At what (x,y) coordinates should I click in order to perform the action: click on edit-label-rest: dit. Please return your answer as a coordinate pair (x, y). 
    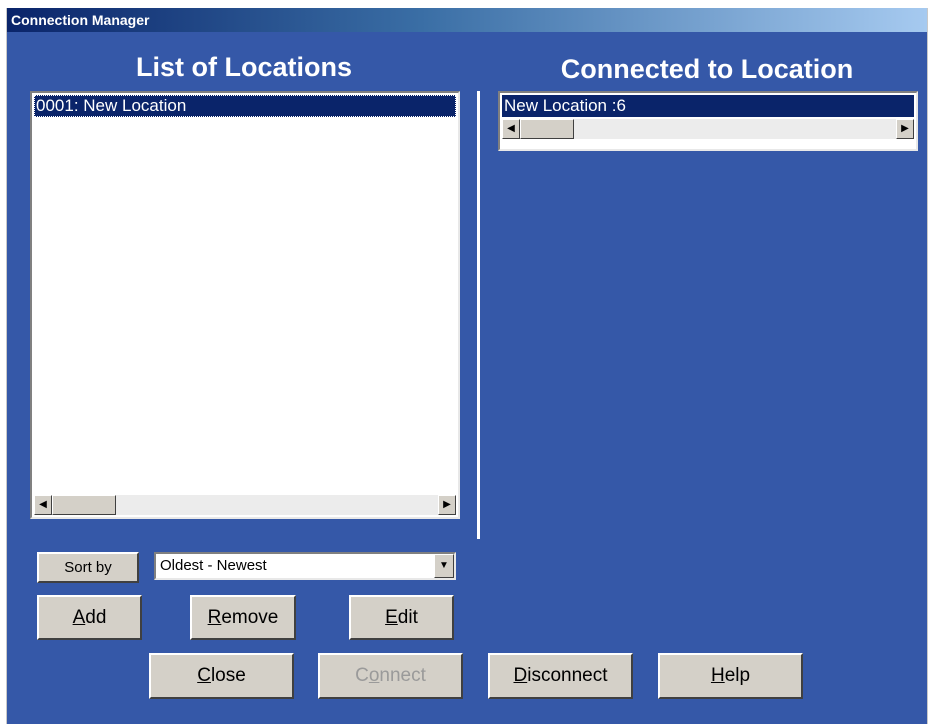
    Looking at the image, I should click on (407, 617).